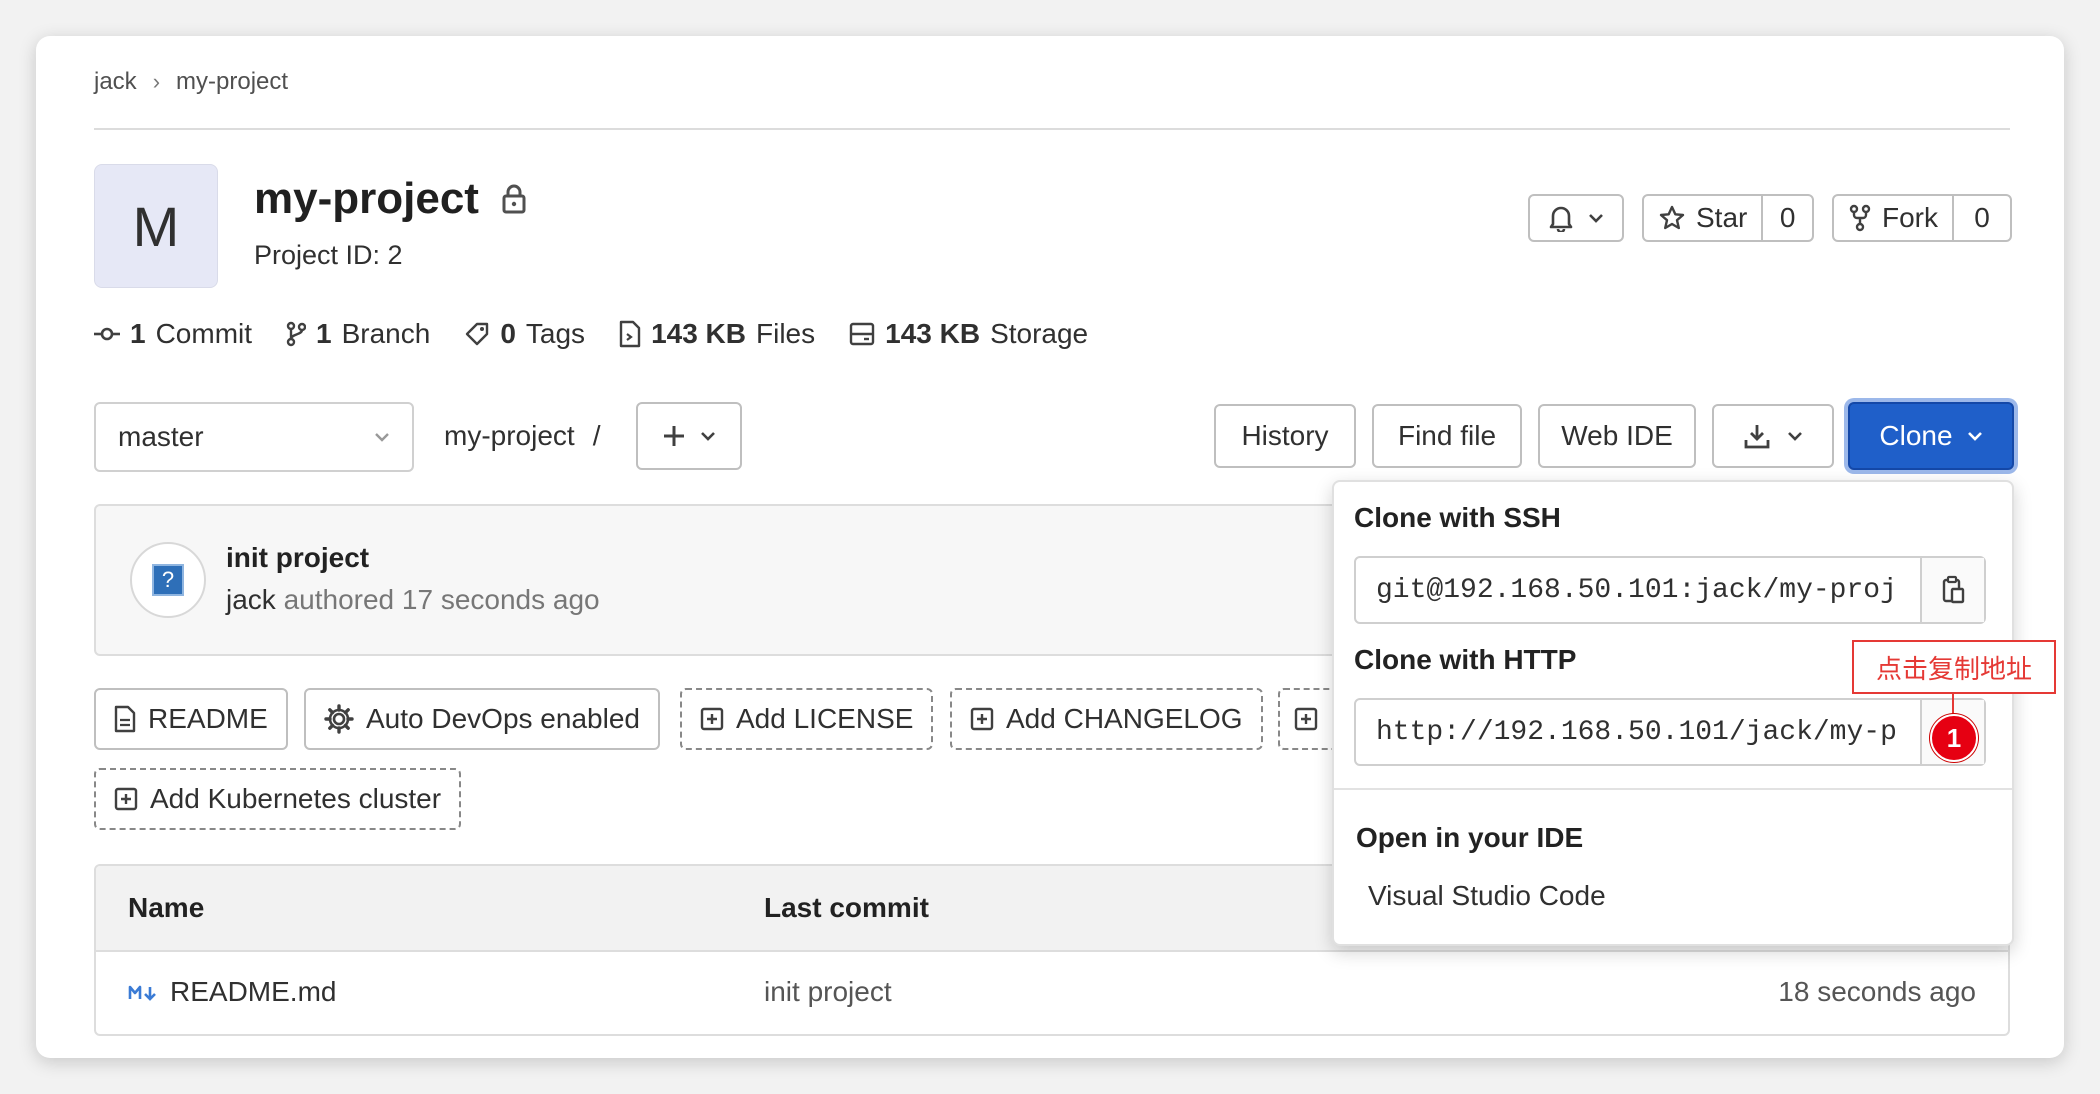 This screenshot has width=2100, height=1094. Describe the element at coordinates (786, 333) in the screenshot. I see `files-label: Files` at that location.